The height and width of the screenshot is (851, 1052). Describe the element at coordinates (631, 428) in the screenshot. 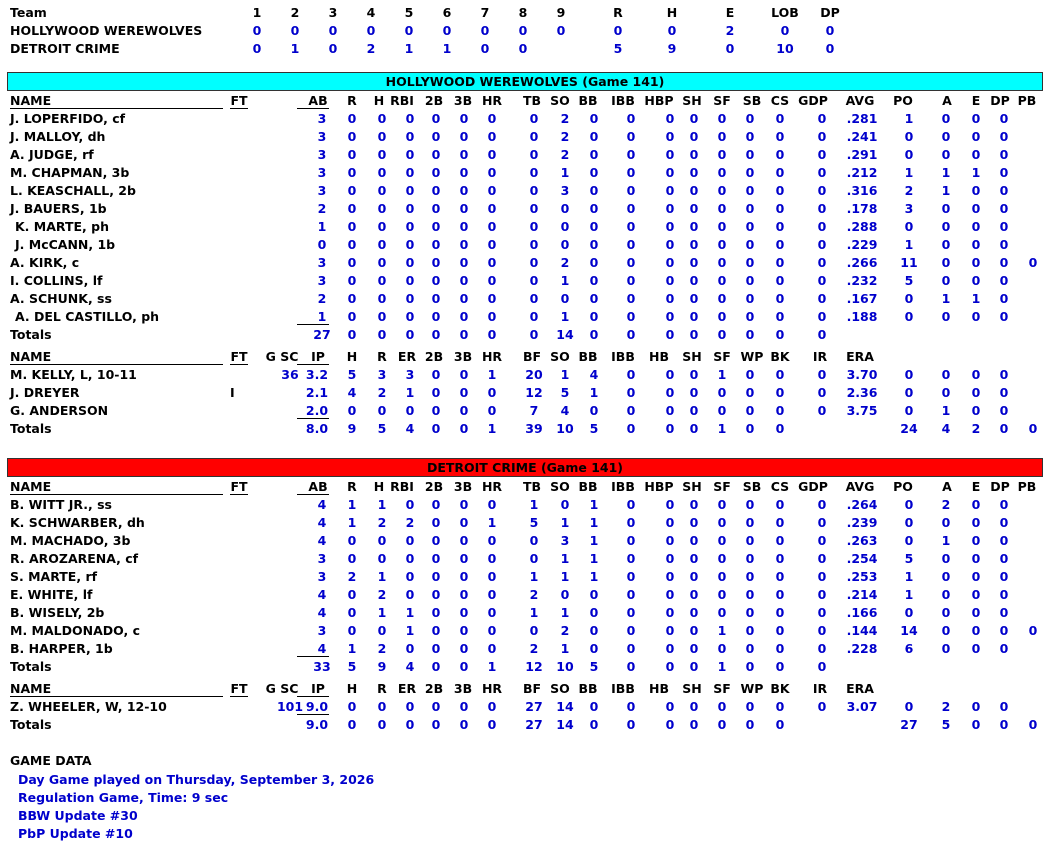

I see `pitching-totals-stat: 0` at that location.